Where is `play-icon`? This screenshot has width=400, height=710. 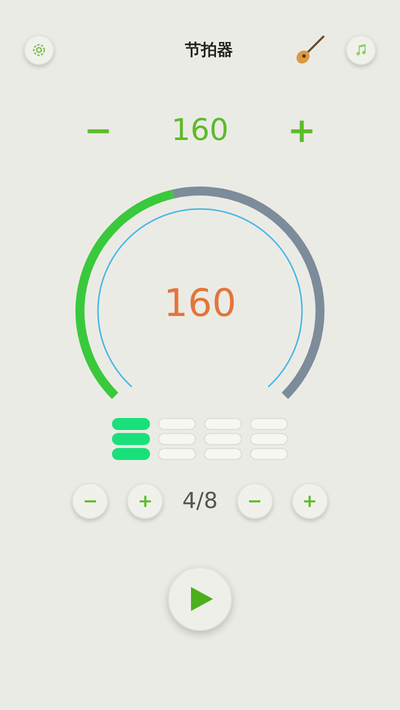 play-icon is located at coordinates (202, 599).